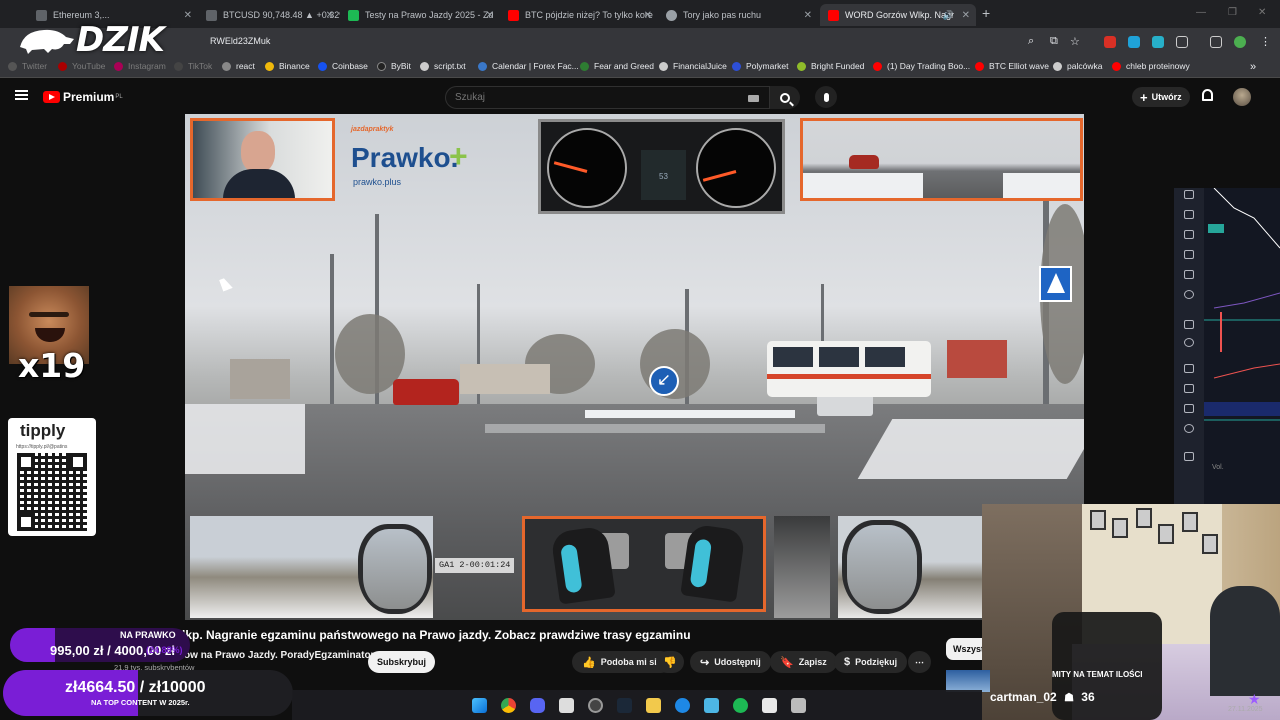 This screenshot has width=1280, height=720. I want to click on browser-menu-icon: ⋮, so click(1265, 41).